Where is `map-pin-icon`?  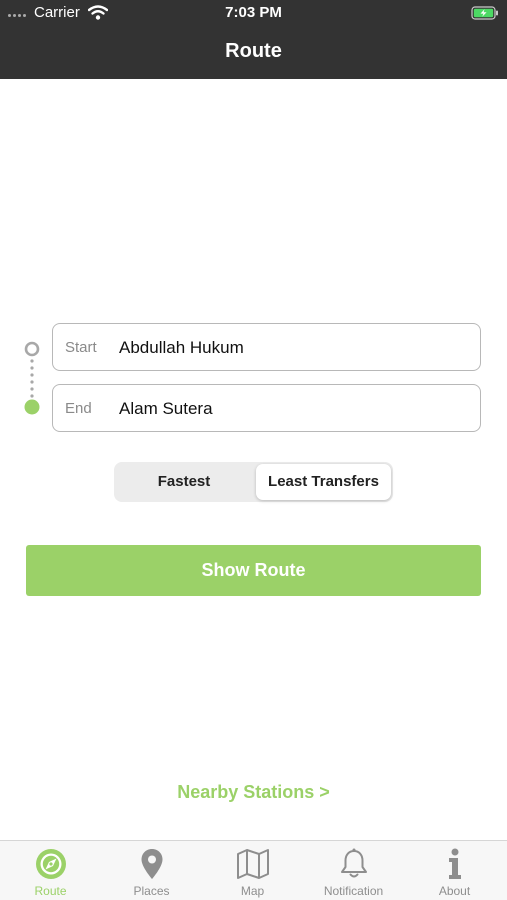
map-pin-icon is located at coordinates (152, 864).